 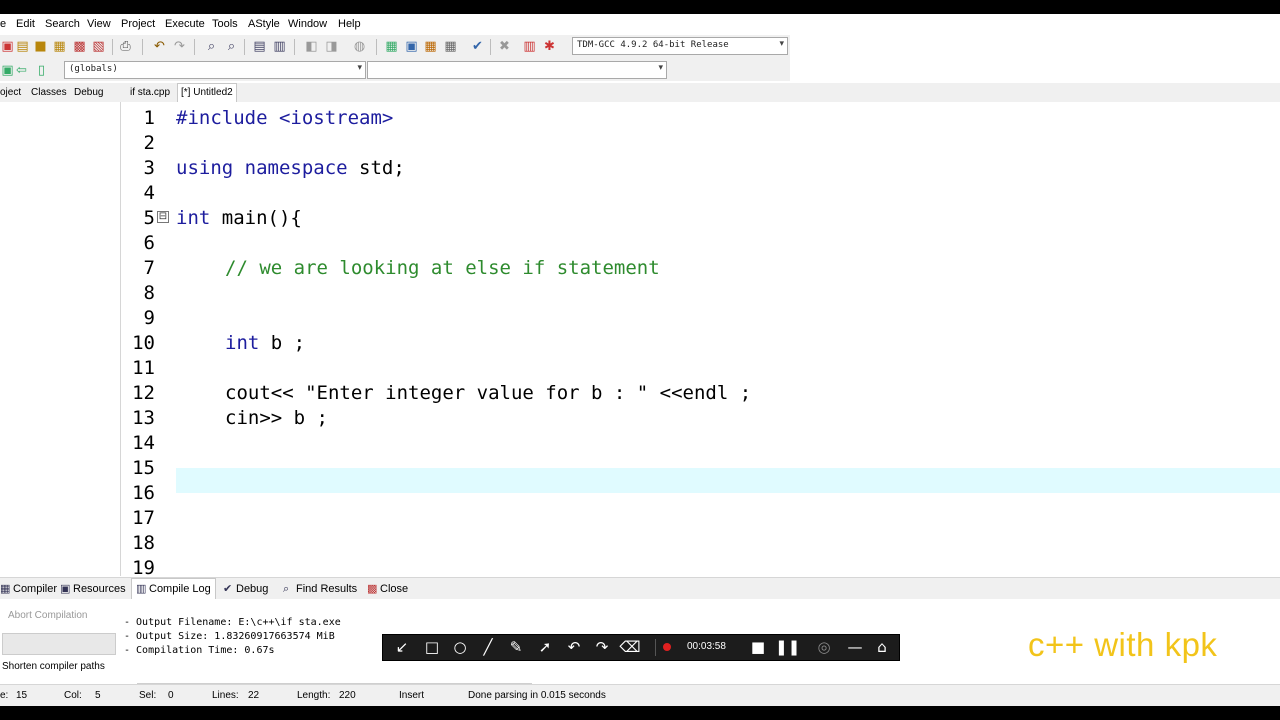 What do you see at coordinates (53, 666) in the screenshot?
I see `shorten-paths-checkbox: Shorten compiler paths` at bounding box center [53, 666].